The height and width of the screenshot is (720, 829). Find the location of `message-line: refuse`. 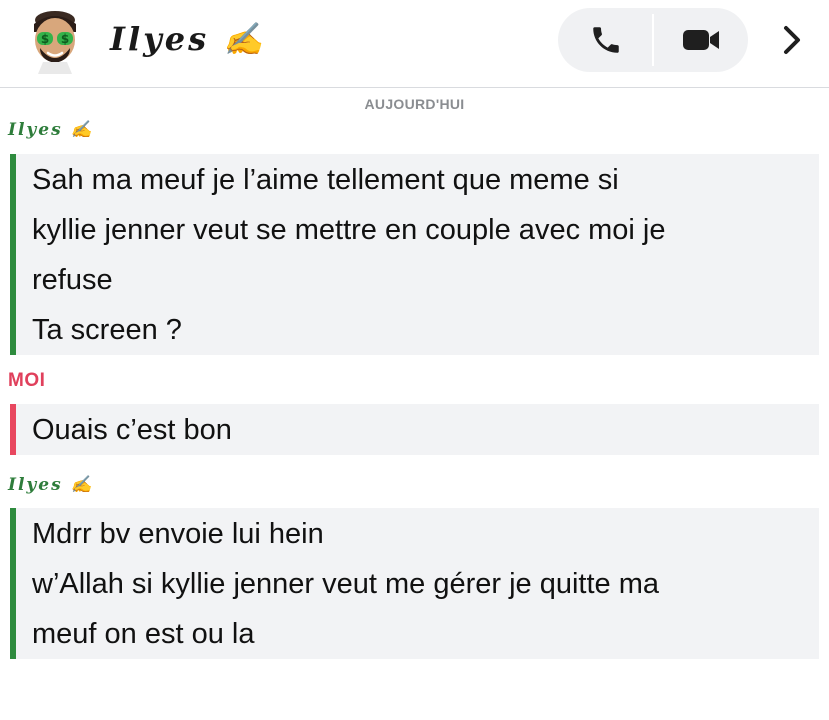

message-line: refuse is located at coordinates (72, 280).